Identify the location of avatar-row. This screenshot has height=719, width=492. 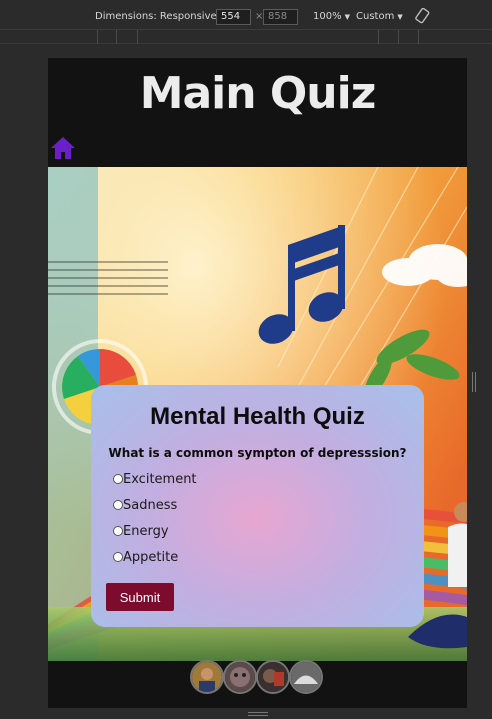
(256, 678).